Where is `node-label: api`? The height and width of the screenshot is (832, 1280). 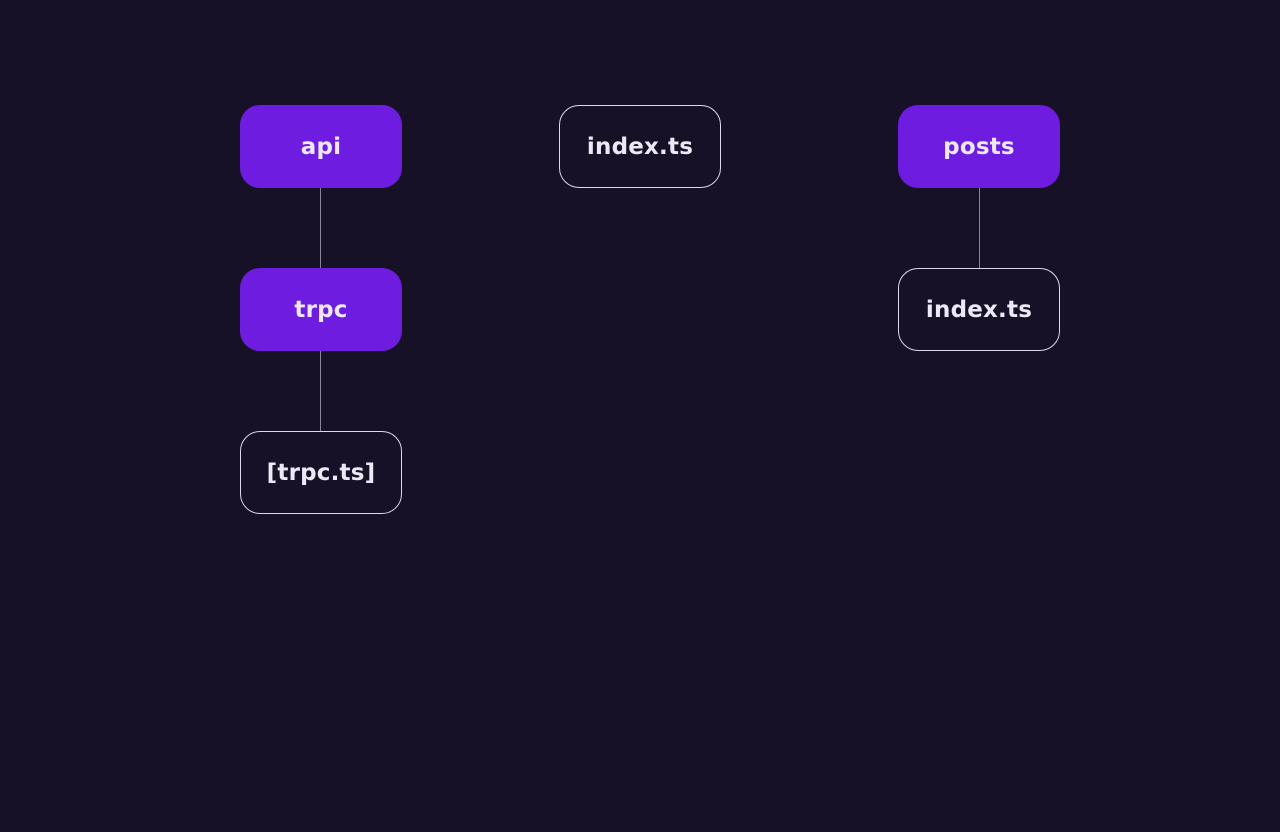
node-label: api is located at coordinates (321, 146).